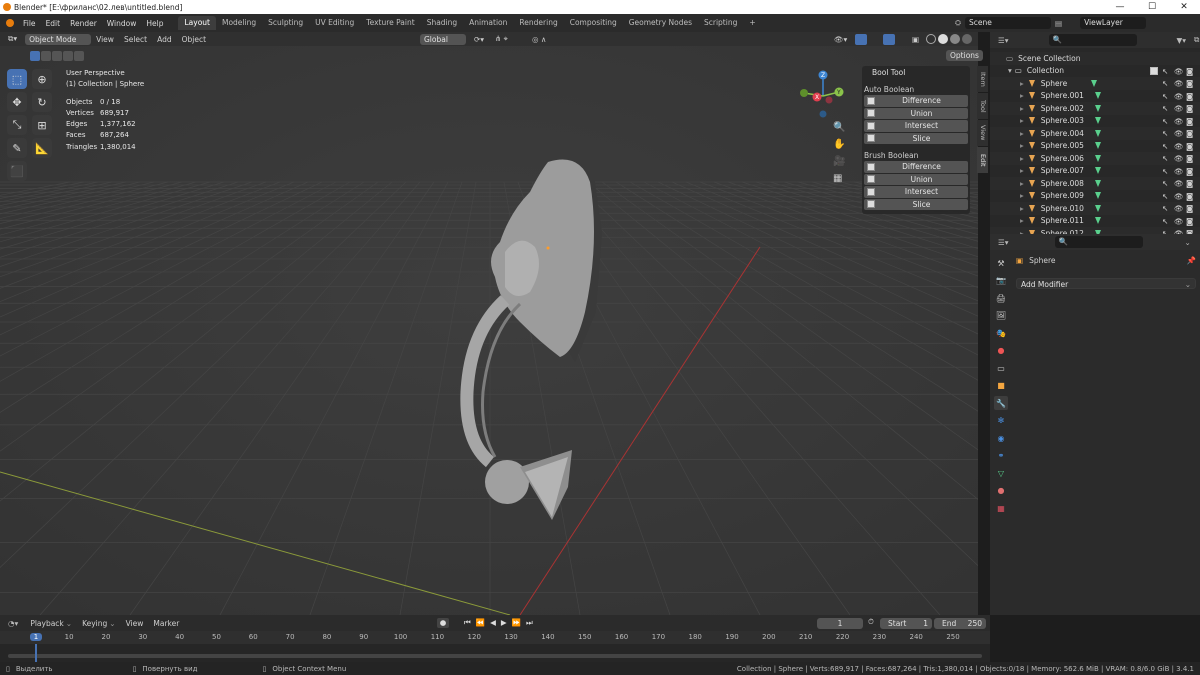 This screenshot has height=675, width=1200. What do you see at coordinates (943, 39) in the screenshot?
I see `solid-shading-icon` at bounding box center [943, 39].